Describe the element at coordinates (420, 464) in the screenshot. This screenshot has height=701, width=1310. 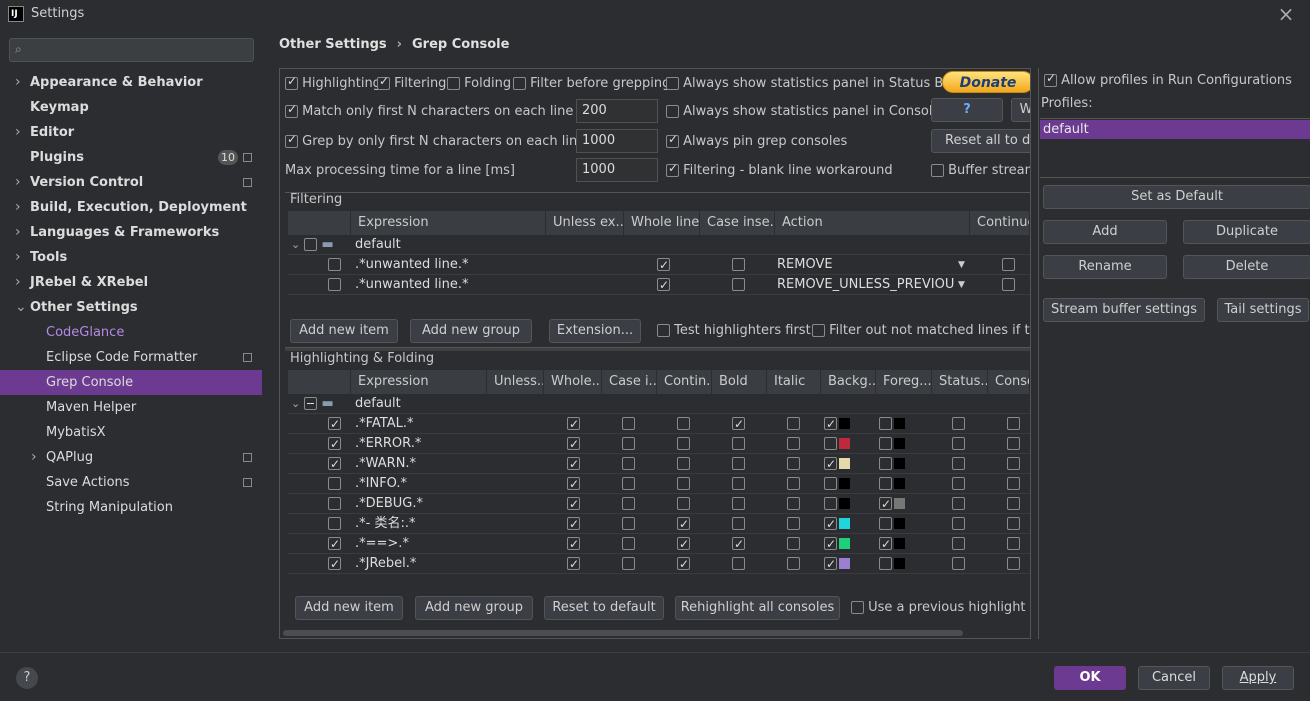
I see `expression-cell: .*WARN.*` at that location.